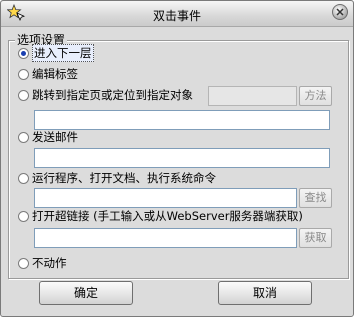 This screenshot has width=354, height=317. What do you see at coordinates (49, 263) in the screenshot?
I see `option-label: 不动作` at bounding box center [49, 263].